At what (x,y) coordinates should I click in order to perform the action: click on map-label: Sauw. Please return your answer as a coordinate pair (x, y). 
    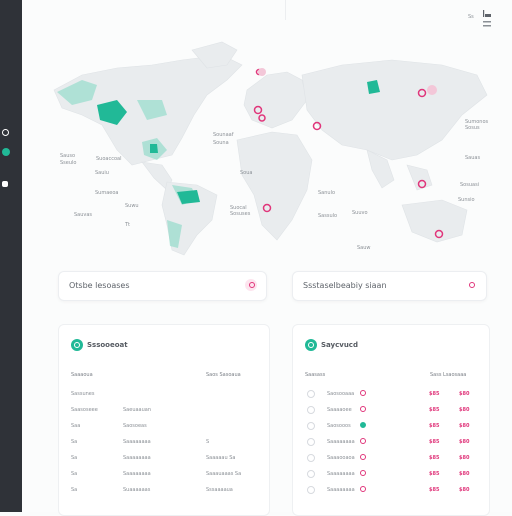
    Looking at the image, I should click on (364, 248).